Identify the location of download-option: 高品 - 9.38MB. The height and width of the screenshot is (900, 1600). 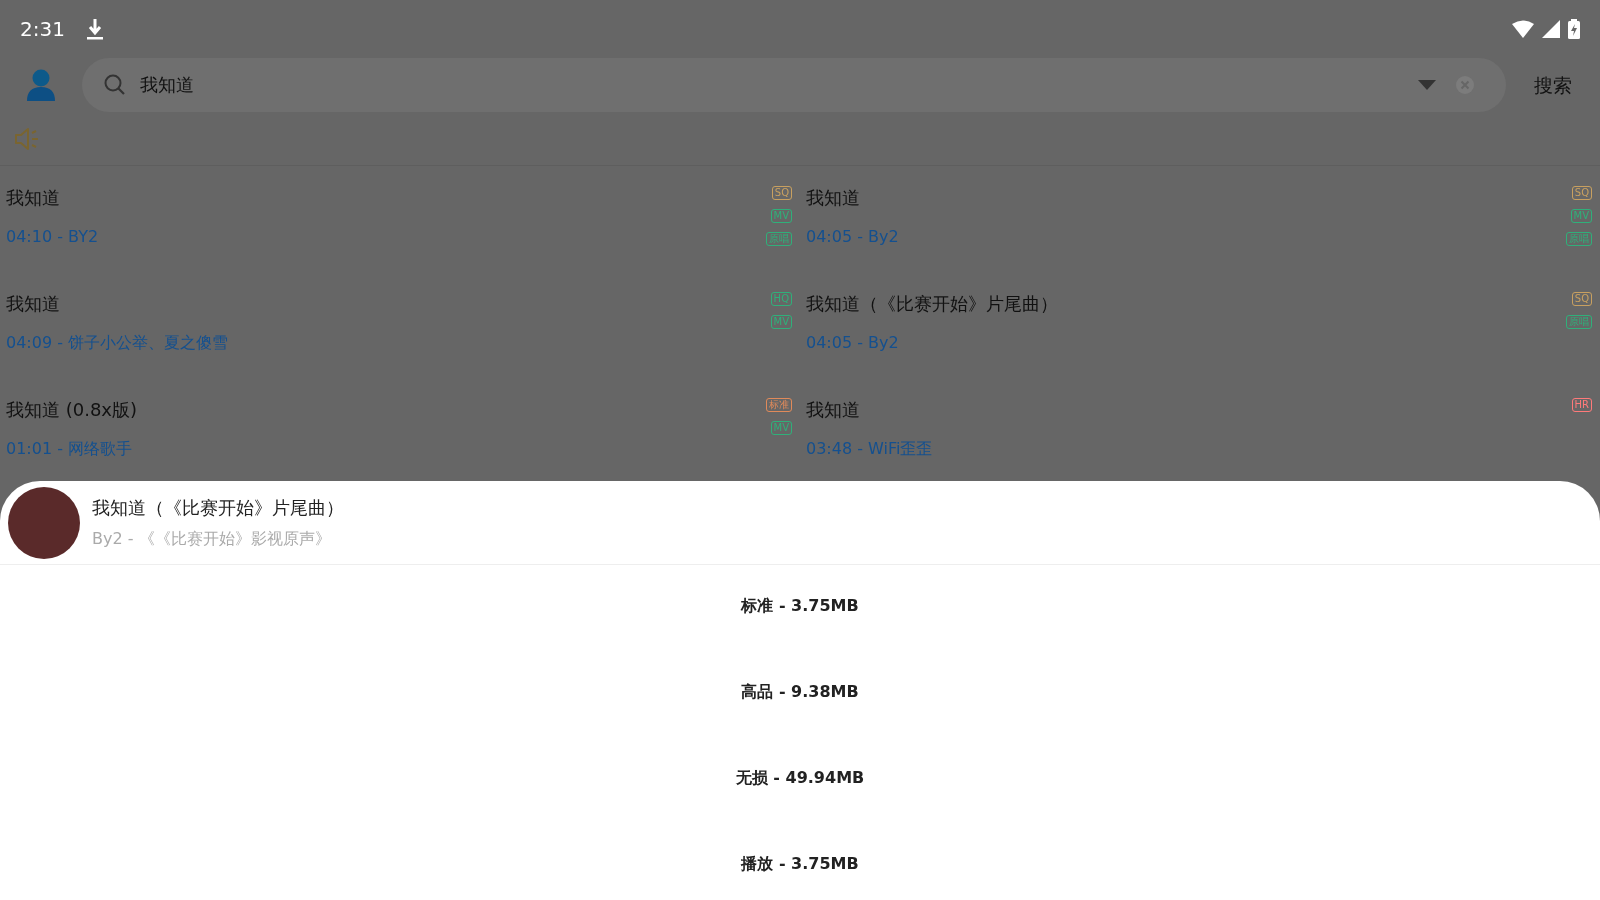
(800, 692).